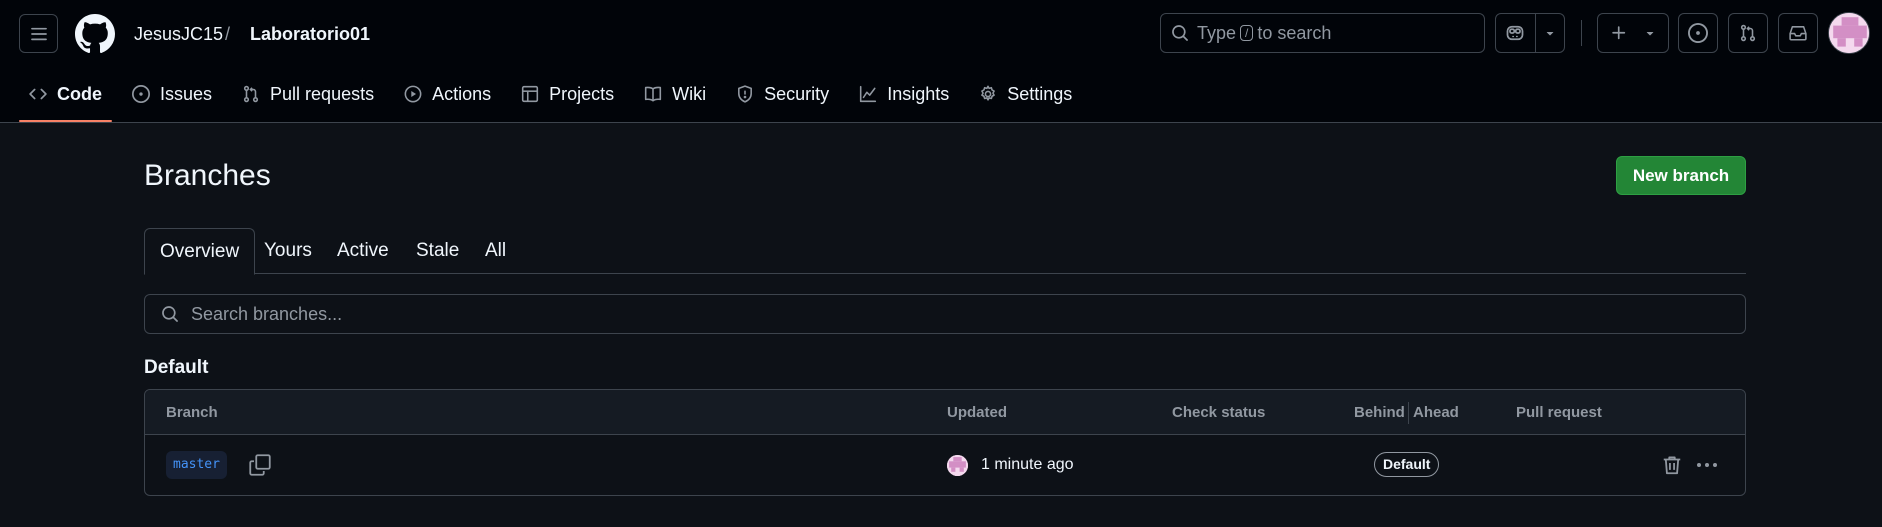  What do you see at coordinates (945, 251) in the screenshot?
I see `branch-filter-tabs: Overview Yours Active Stale All` at bounding box center [945, 251].